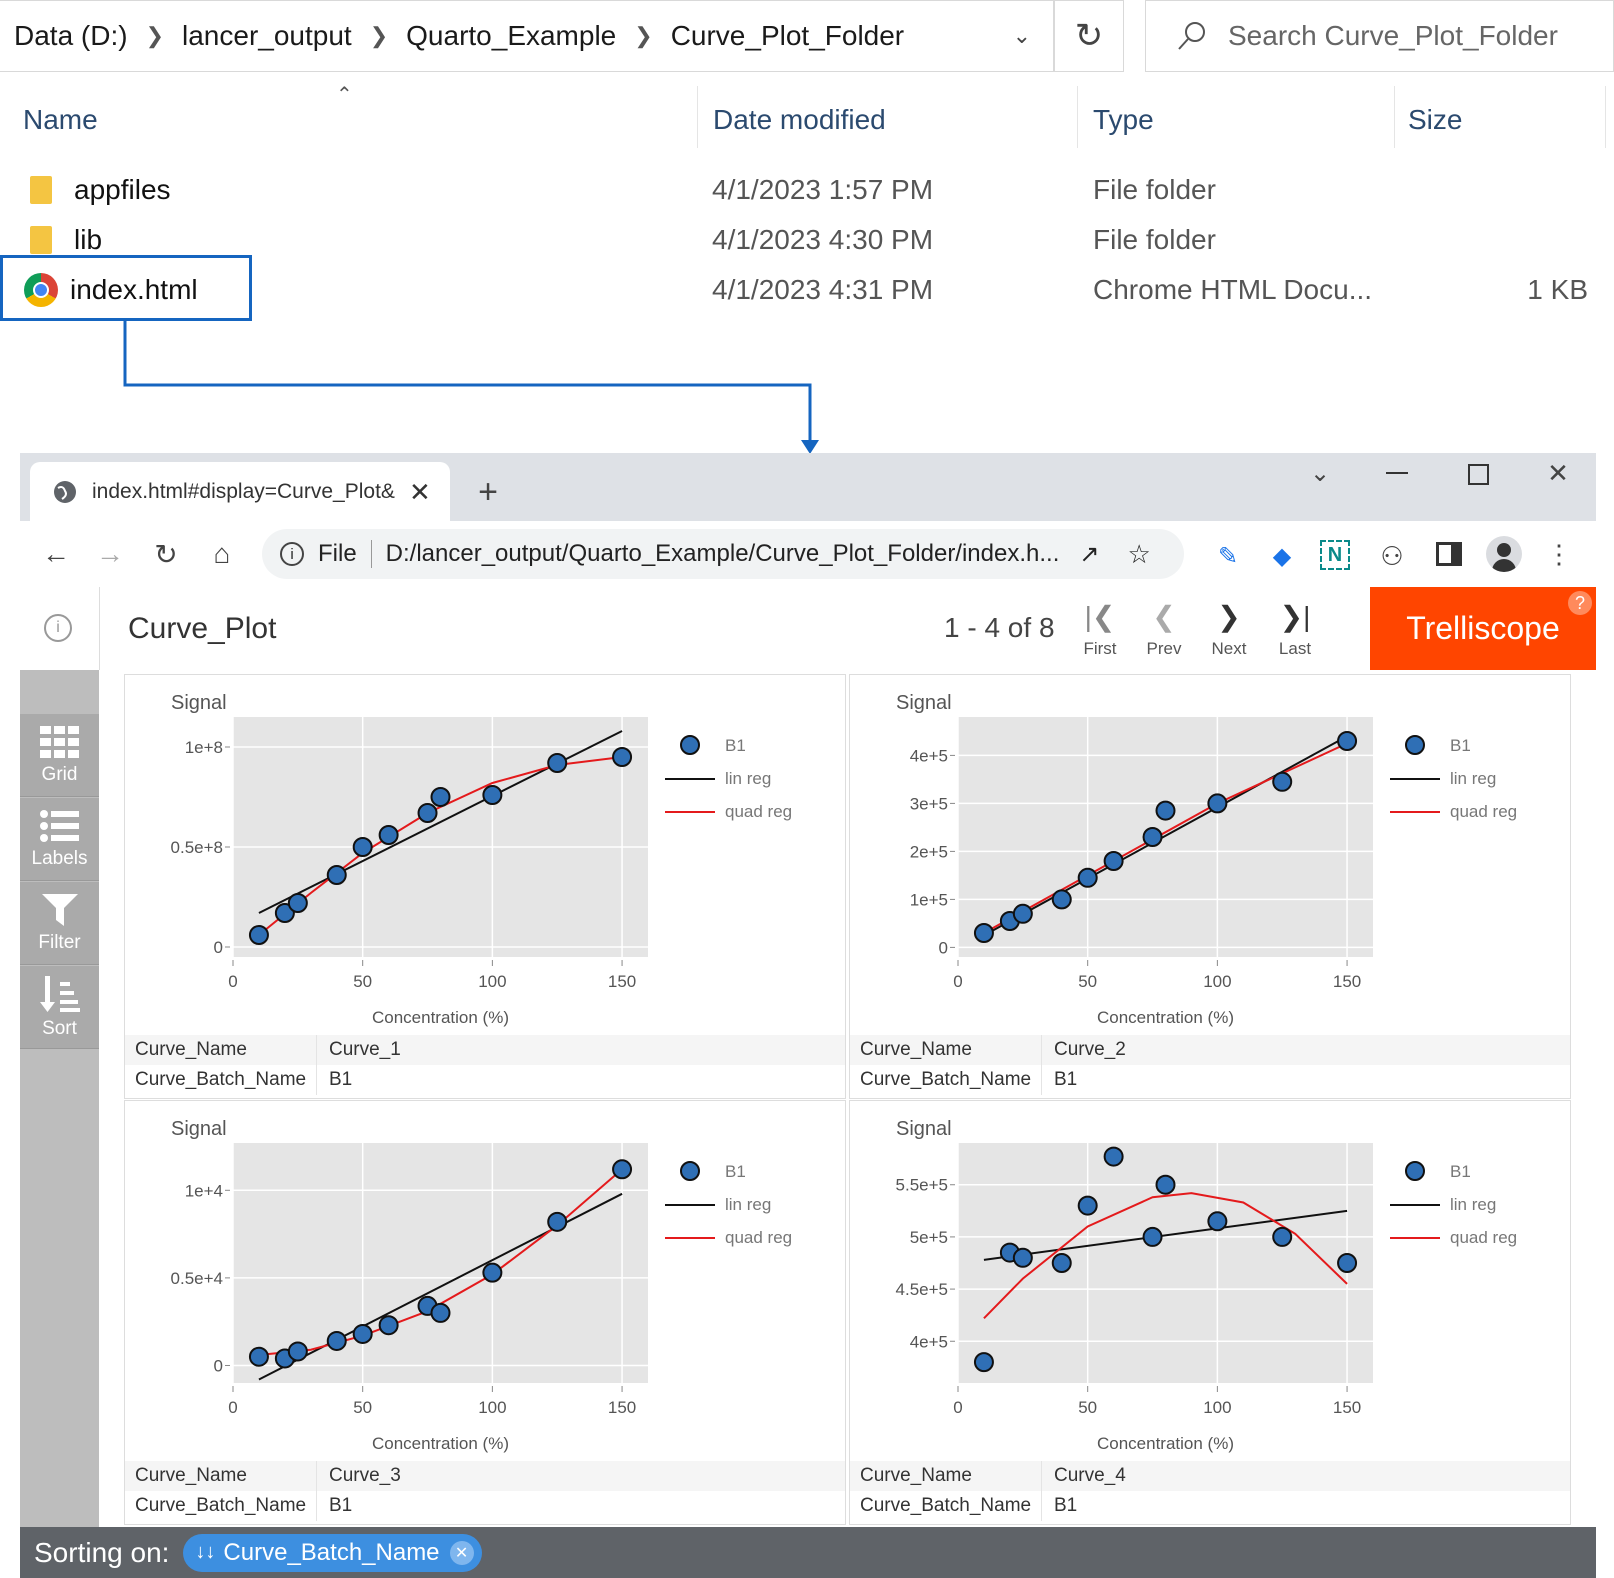 Image resolution: width=1614 pixels, height=1578 pixels. I want to click on sidebar-item-grid: Grid, so click(59, 755).